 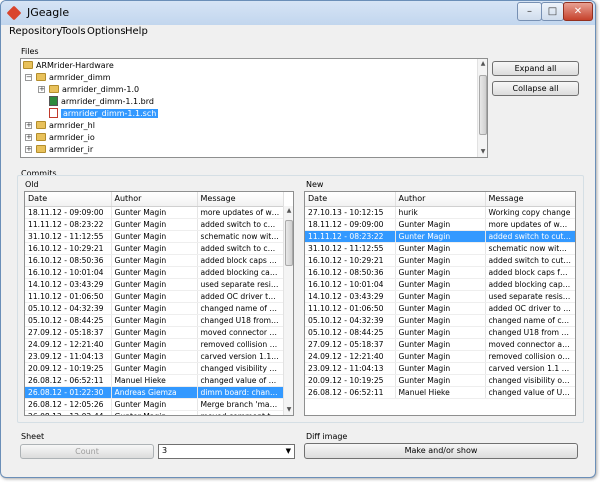 I want to click on cell-author: hurik, so click(x=440, y=212).